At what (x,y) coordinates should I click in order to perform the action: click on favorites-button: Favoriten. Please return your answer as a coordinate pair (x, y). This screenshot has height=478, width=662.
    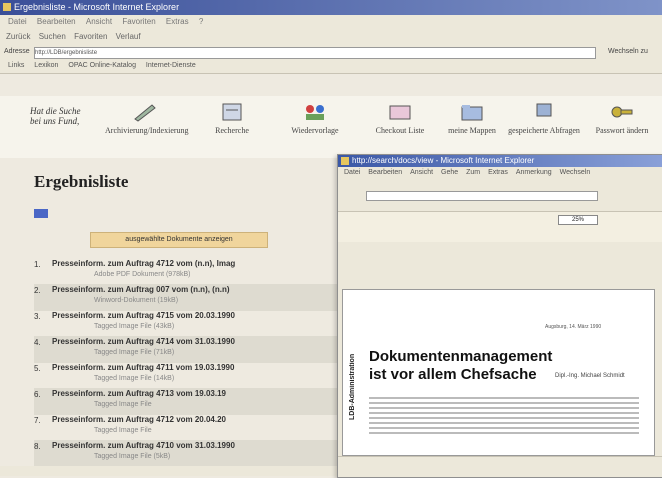
    Looking at the image, I should click on (90, 36).